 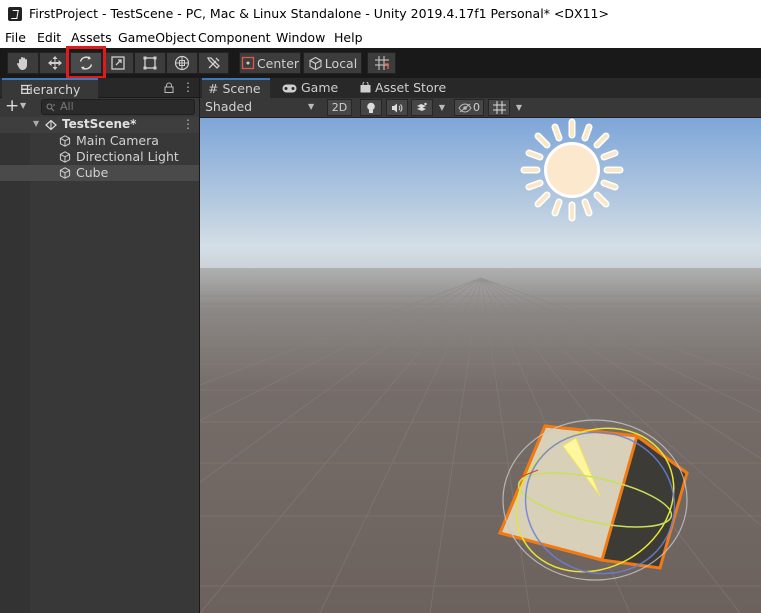 I want to click on 2d-toggle-button: 2D, so click(x=339, y=107).